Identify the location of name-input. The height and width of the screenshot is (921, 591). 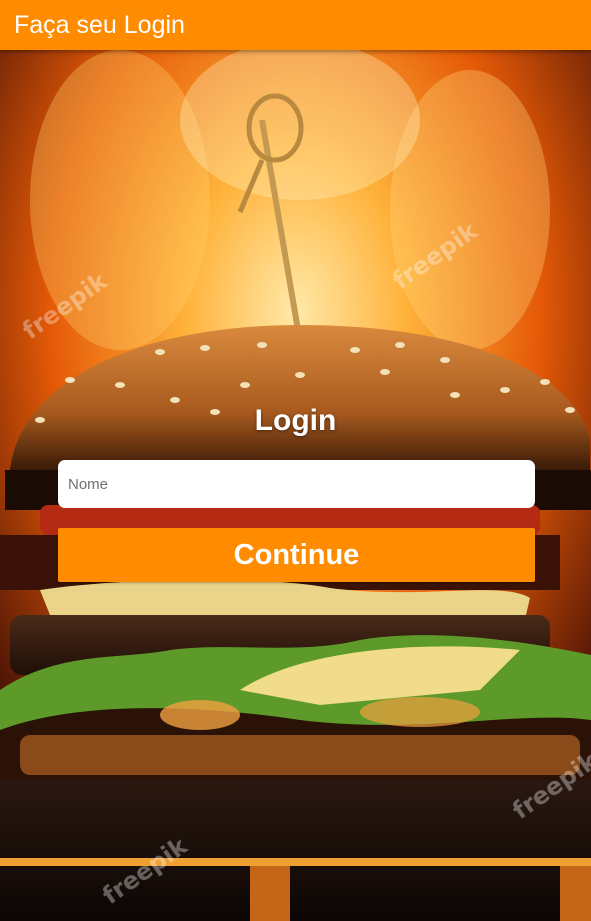
(296, 484).